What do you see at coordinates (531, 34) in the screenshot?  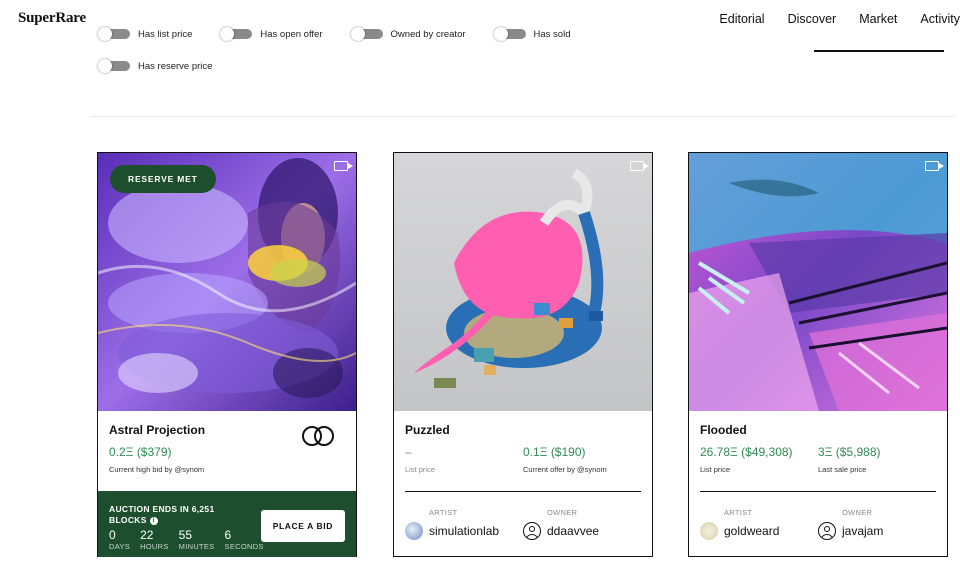 I see `filter-has-sold: Has sold` at bounding box center [531, 34].